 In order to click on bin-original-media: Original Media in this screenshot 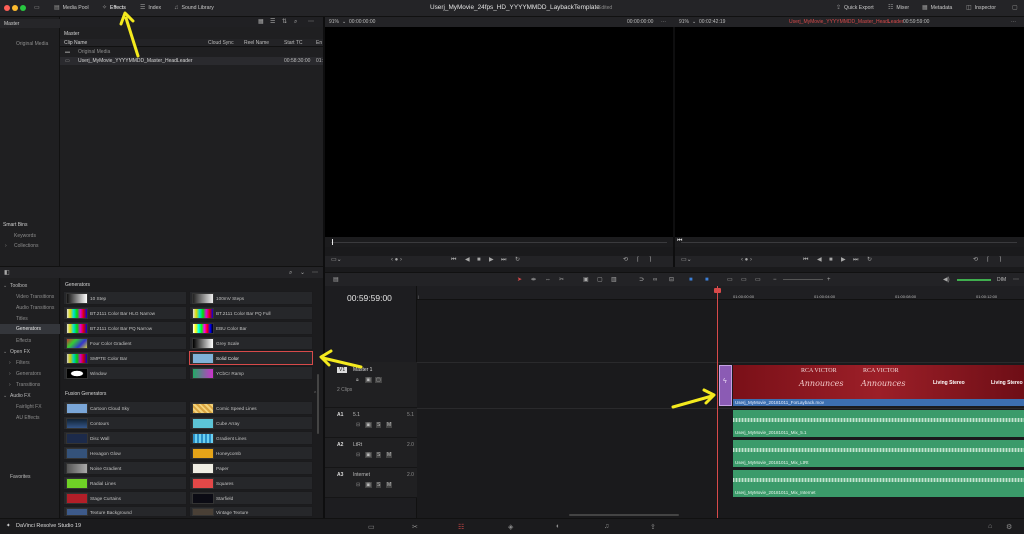, I will do `click(32, 44)`.